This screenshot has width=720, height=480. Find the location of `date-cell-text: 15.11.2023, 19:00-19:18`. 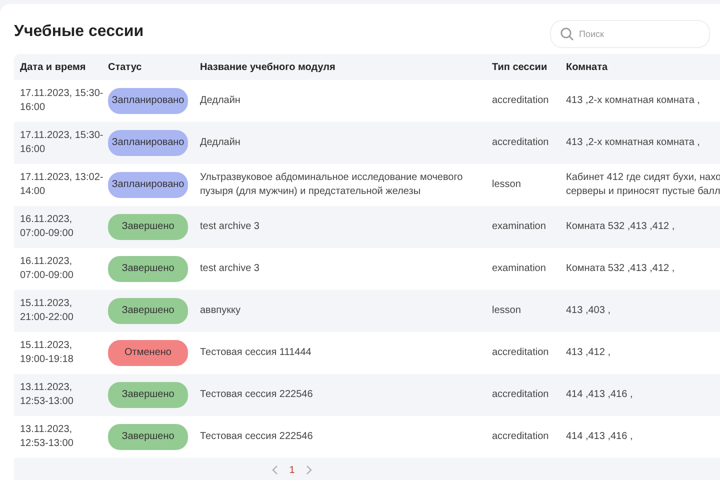

date-cell-text: 15.11.2023, 19:00-19:18 is located at coordinates (47, 353).